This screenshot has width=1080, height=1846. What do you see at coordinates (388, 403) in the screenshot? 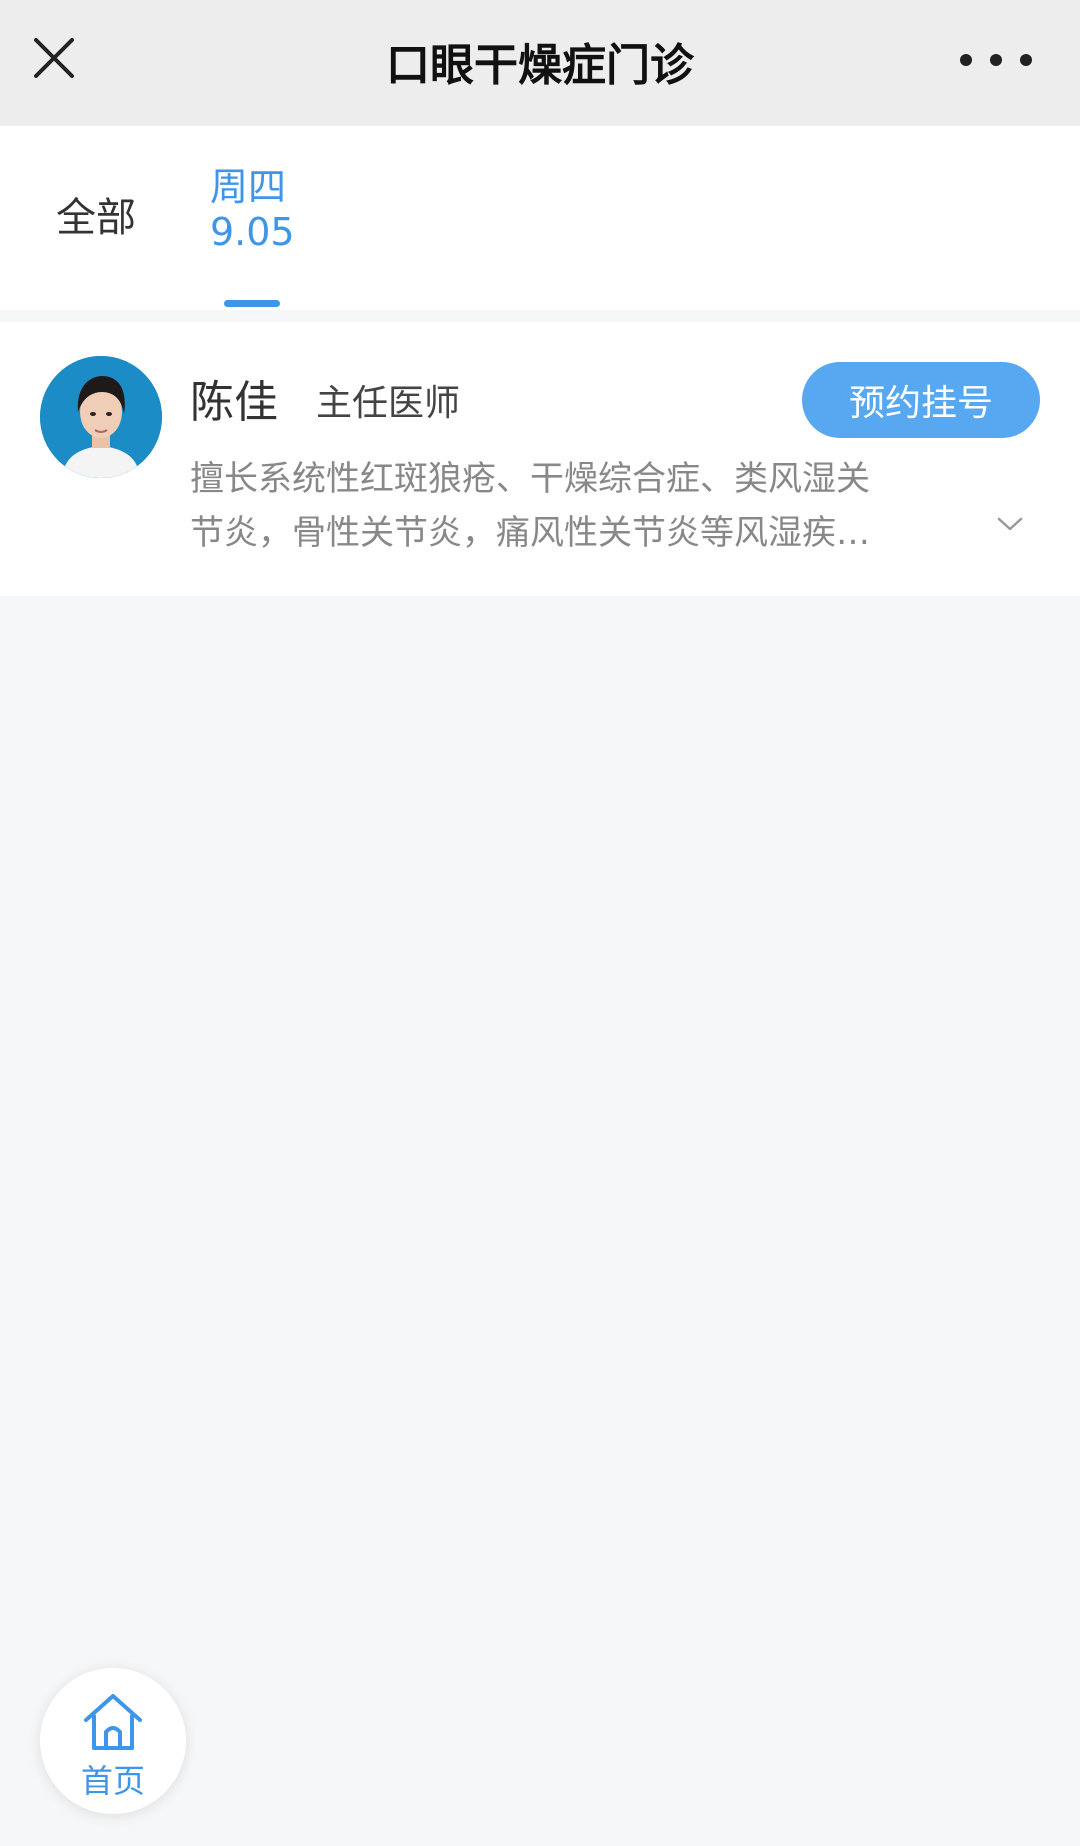
I see `doctor-title: 主任医师` at bounding box center [388, 403].